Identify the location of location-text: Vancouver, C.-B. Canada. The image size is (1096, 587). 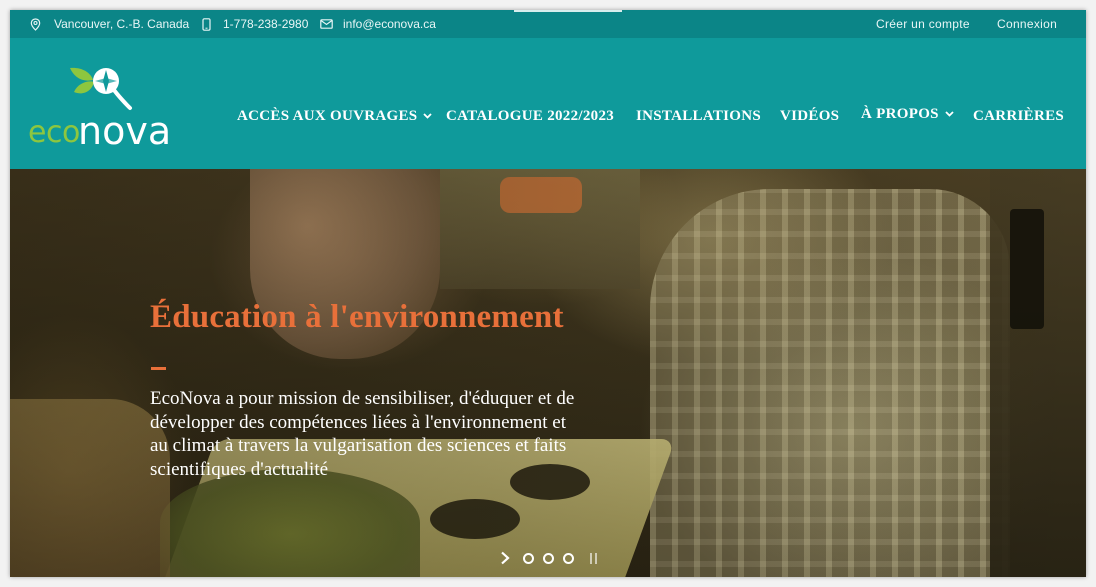
(122, 24).